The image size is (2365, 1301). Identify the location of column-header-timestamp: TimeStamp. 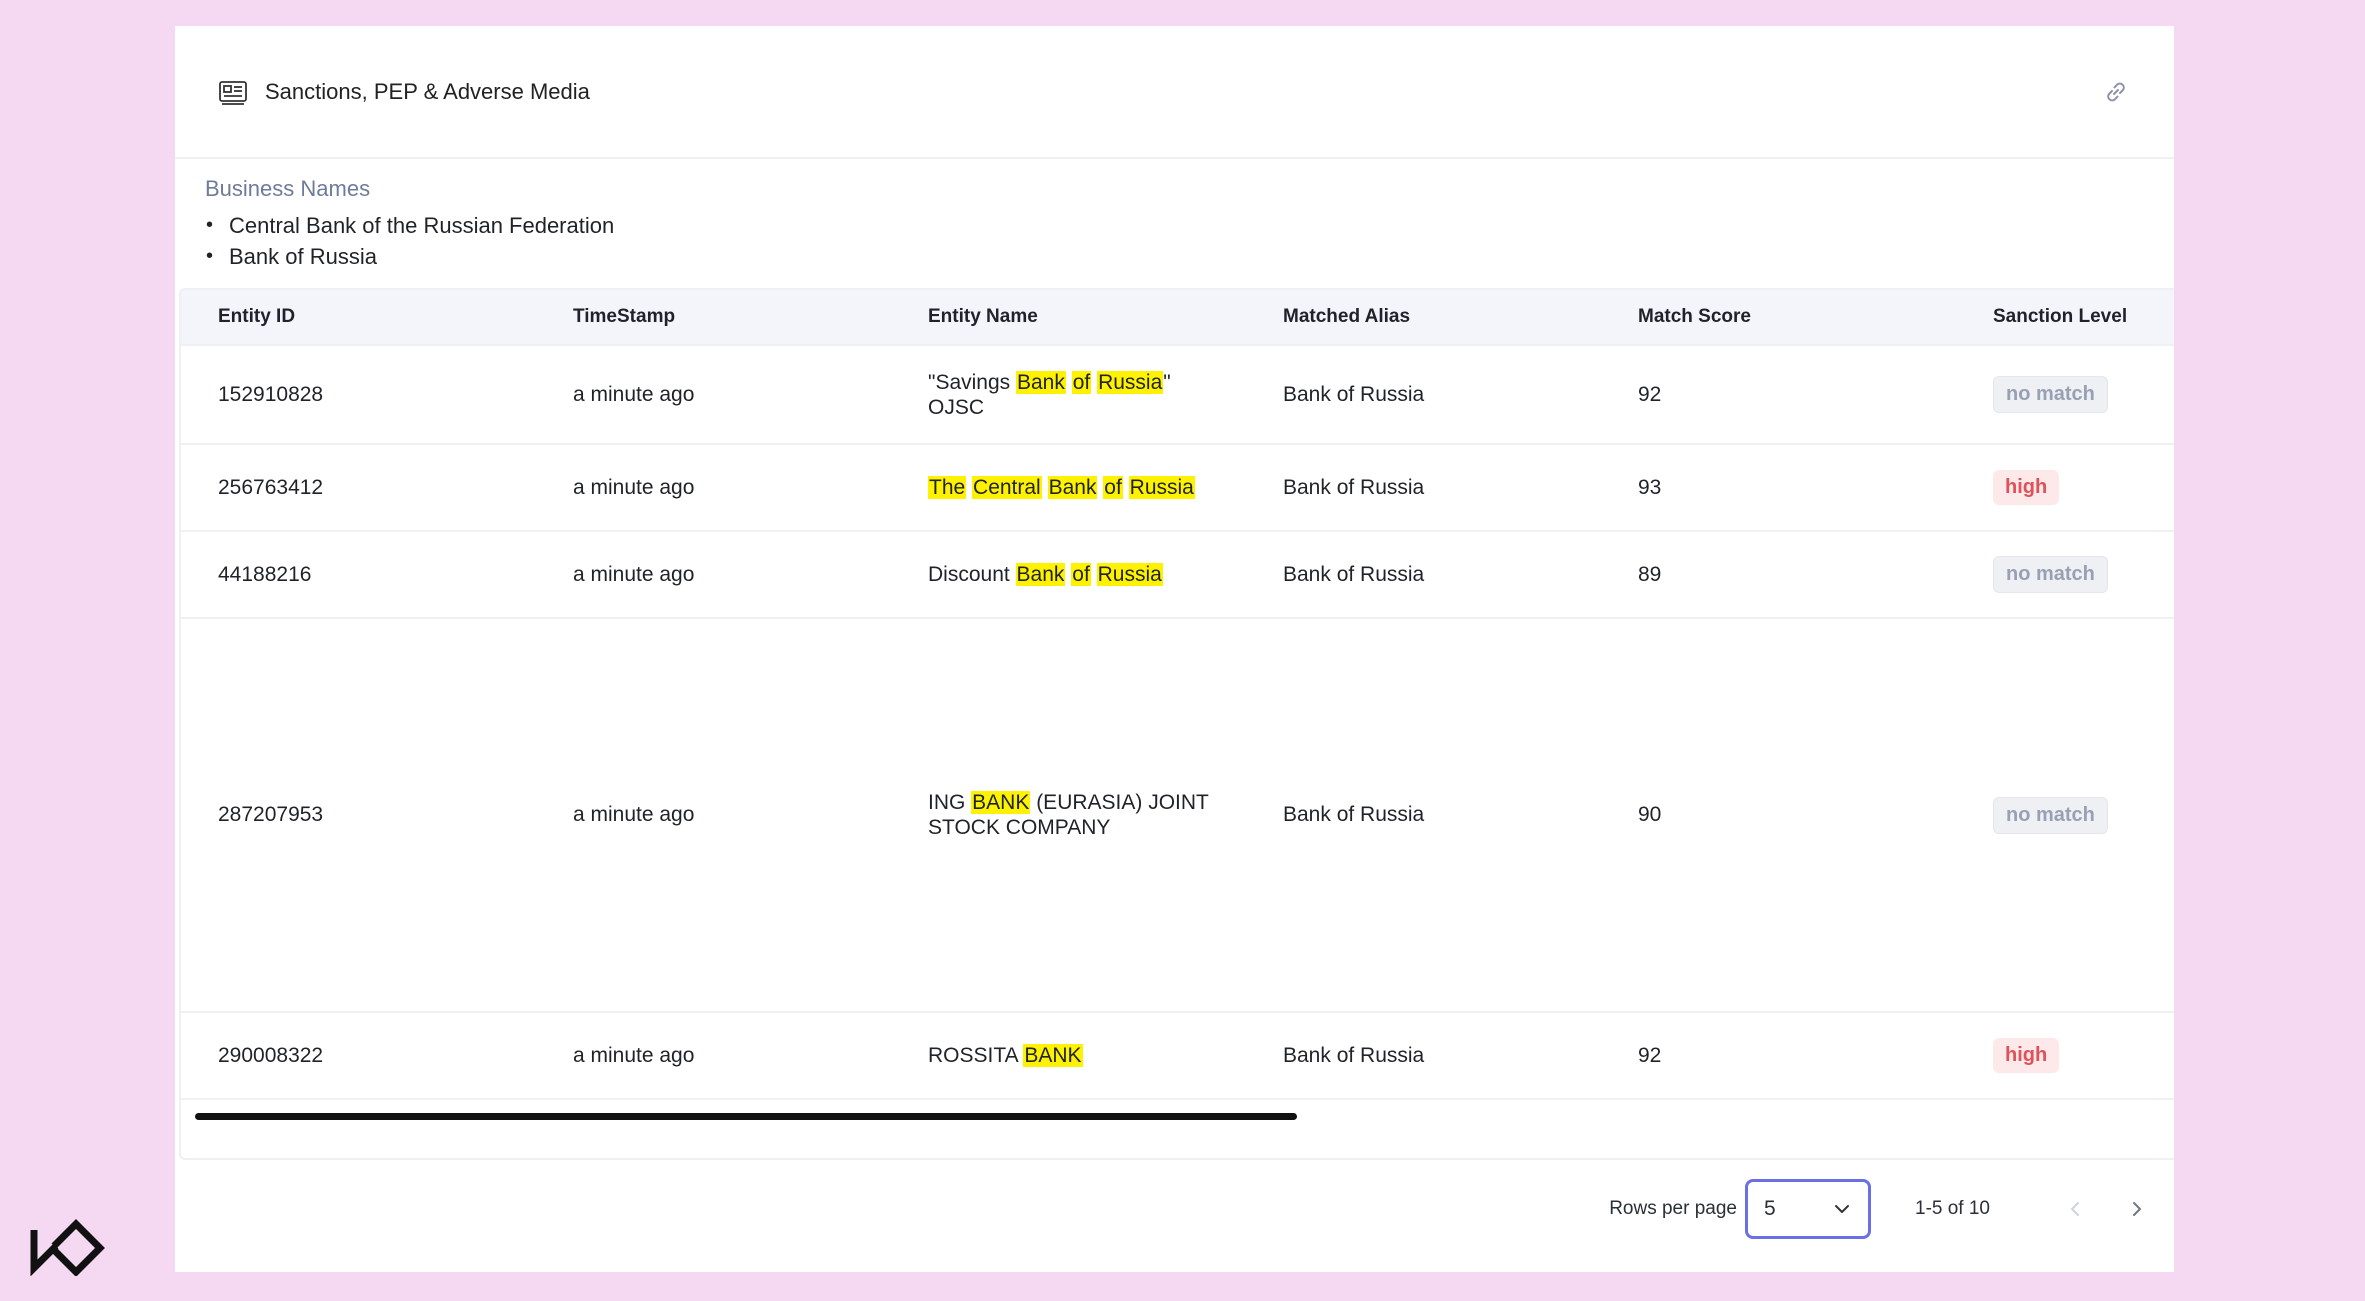
(713, 317).